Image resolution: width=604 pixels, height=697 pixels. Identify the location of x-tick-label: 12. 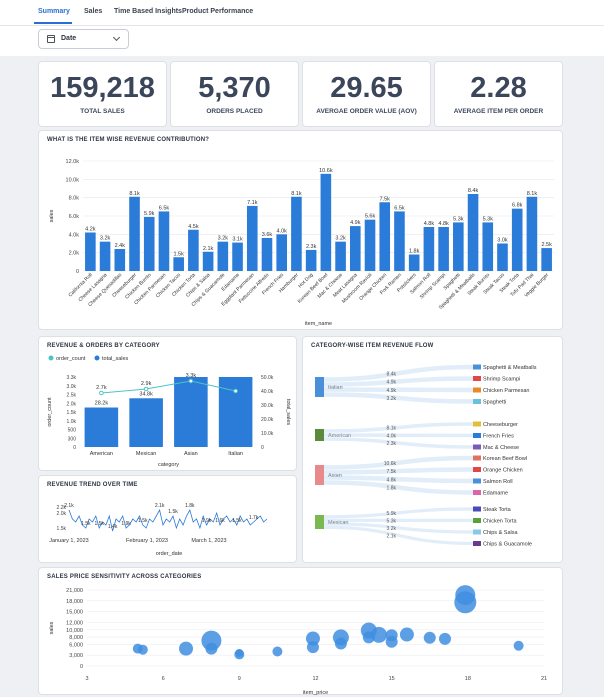
(315, 679).